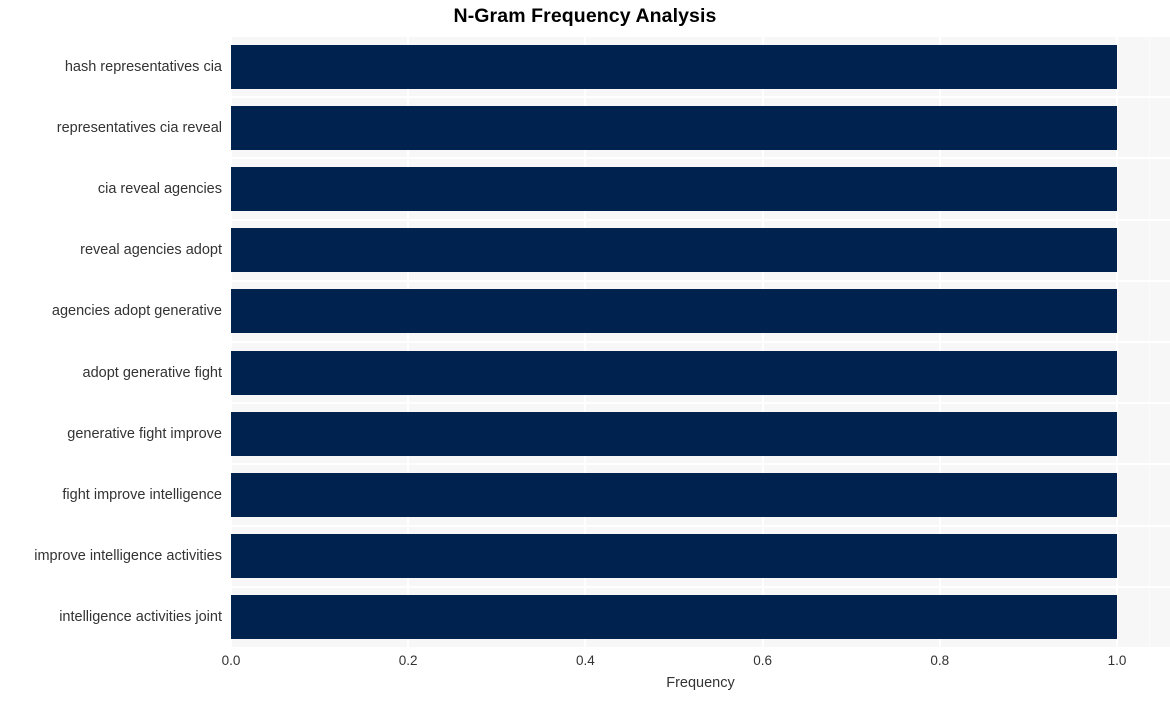  What do you see at coordinates (408, 660) in the screenshot?
I see `x-axis-tick-label: 0.2` at bounding box center [408, 660].